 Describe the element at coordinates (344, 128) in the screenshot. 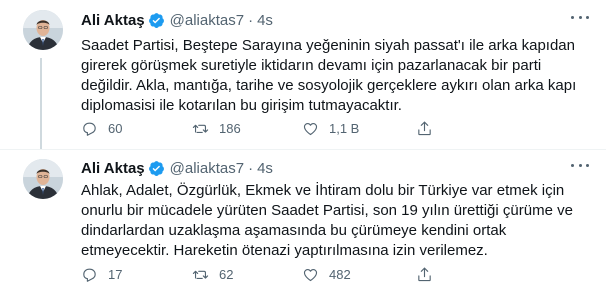

I see `like-count: 1,1 B` at that location.